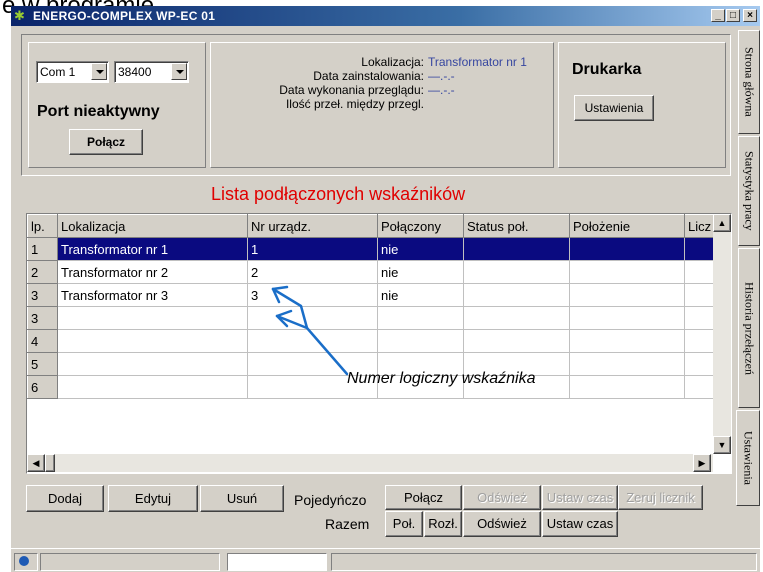 This screenshot has height=572, width=763. I want to click on add-button: Dodaj, so click(65, 498).